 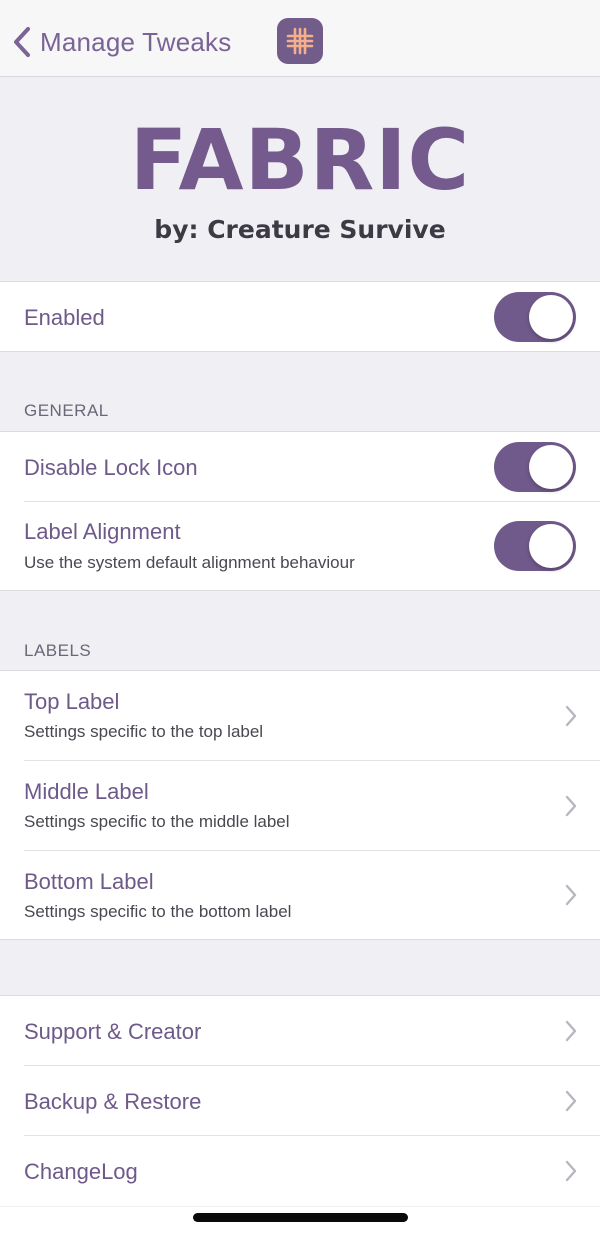 I want to click on middle-label-subtitle: Settings specific to the middle label, so click(x=157, y=821).